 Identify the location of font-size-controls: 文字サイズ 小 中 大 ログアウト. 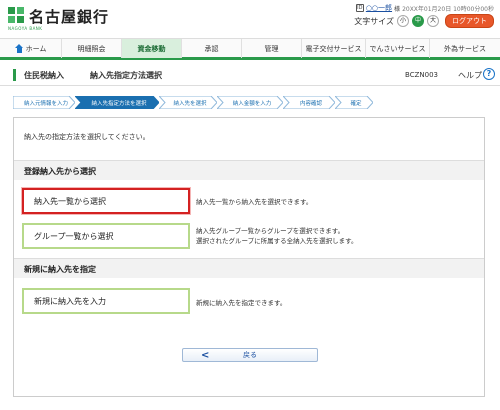
(424, 21).